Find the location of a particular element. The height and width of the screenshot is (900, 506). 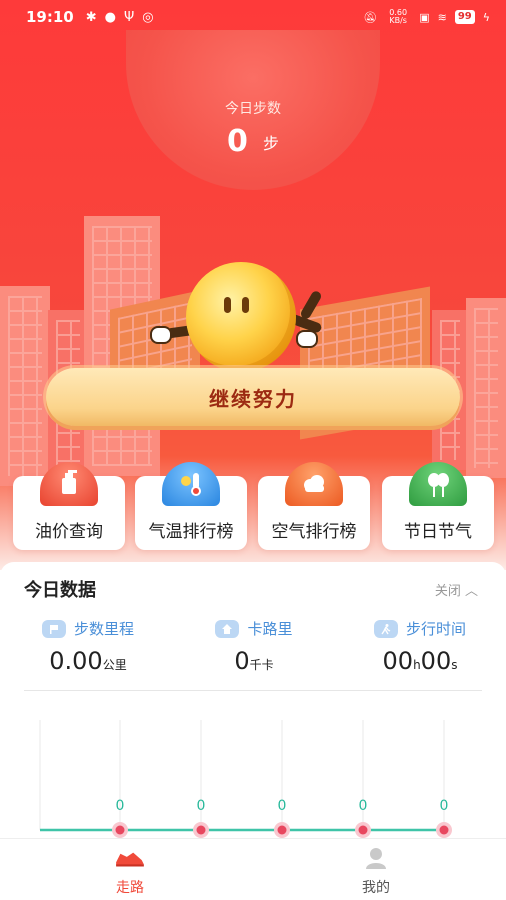

distance-value: 0.00 is located at coordinates (76, 661).